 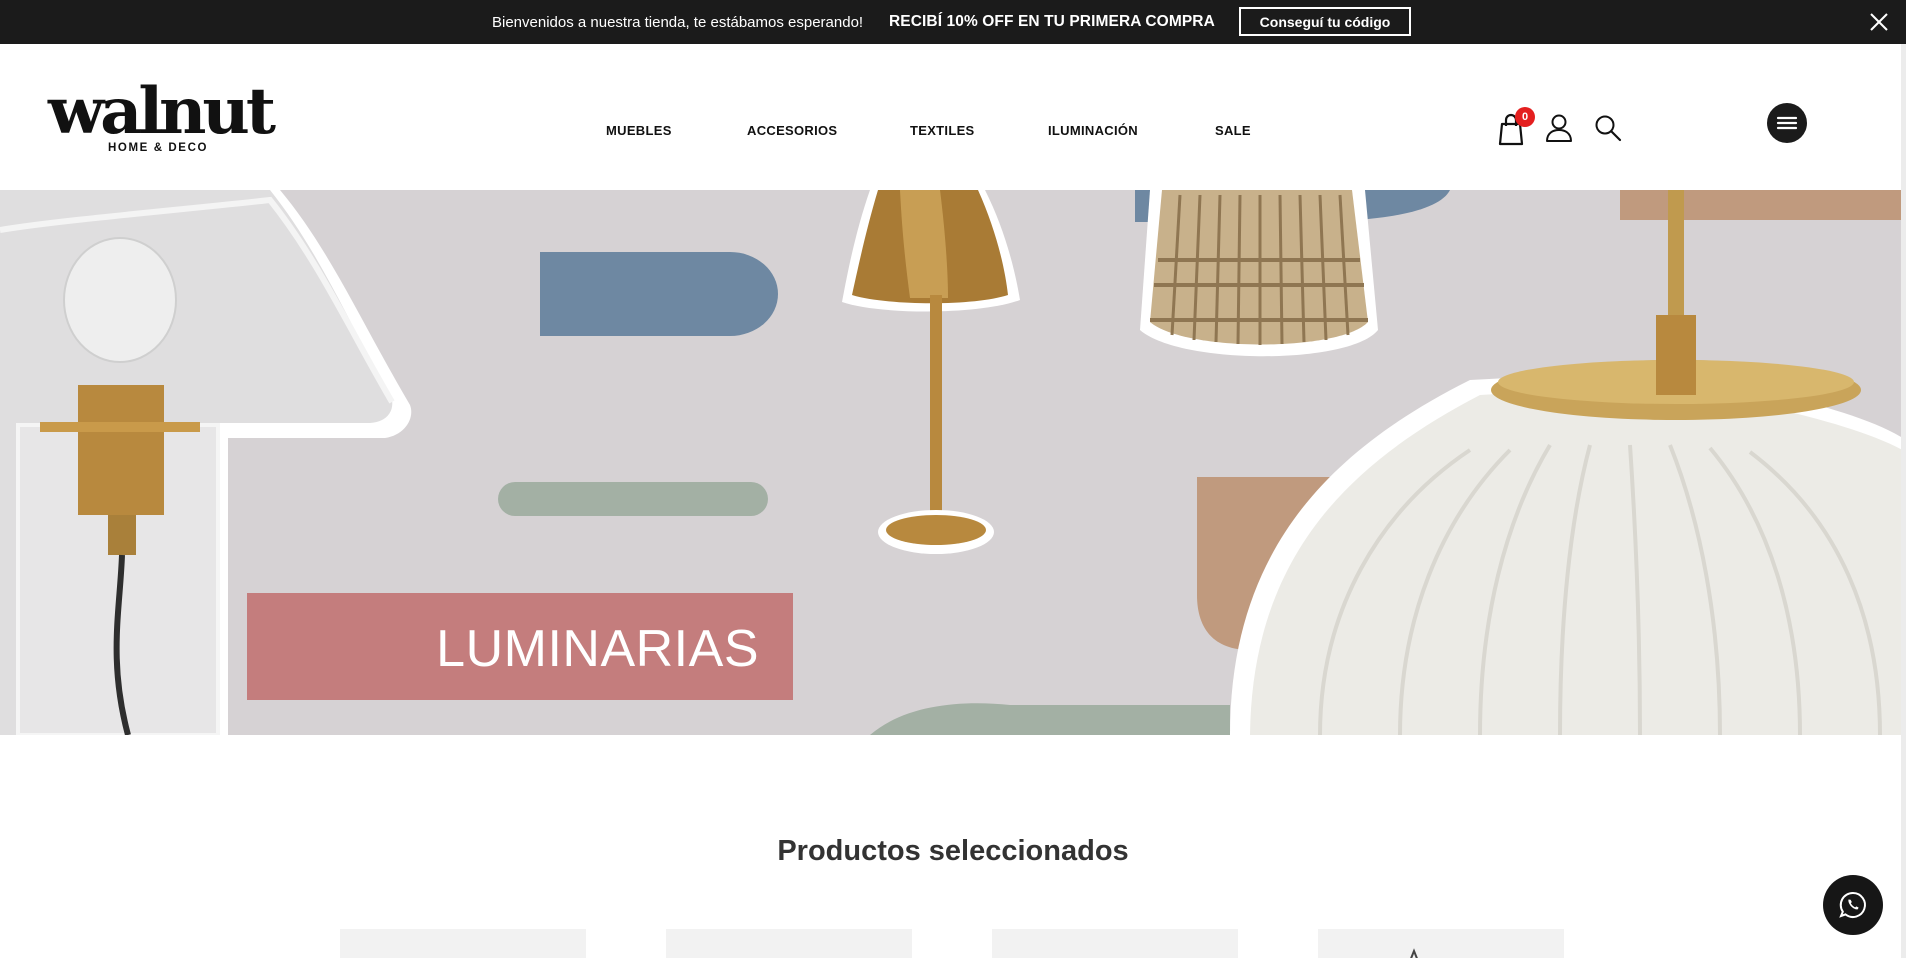 What do you see at coordinates (1608, 128) in the screenshot?
I see `search-icon` at bounding box center [1608, 128].